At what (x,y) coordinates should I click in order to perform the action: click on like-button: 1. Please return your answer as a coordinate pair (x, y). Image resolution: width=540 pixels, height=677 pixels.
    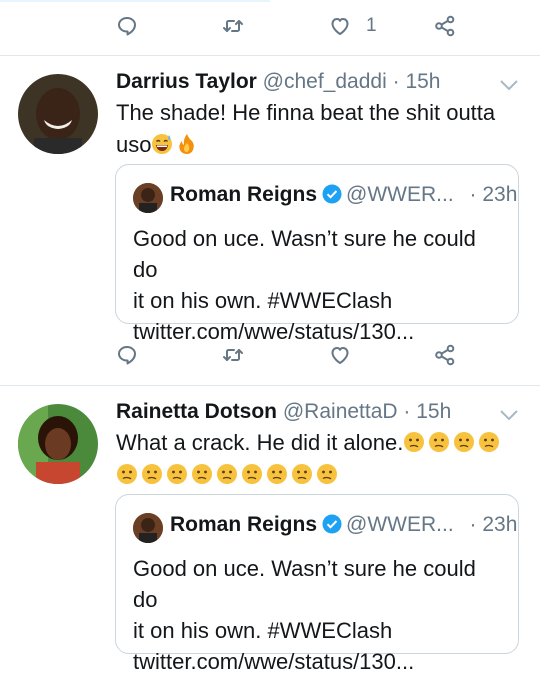
    Looking at the image, I should click on (352, 26).